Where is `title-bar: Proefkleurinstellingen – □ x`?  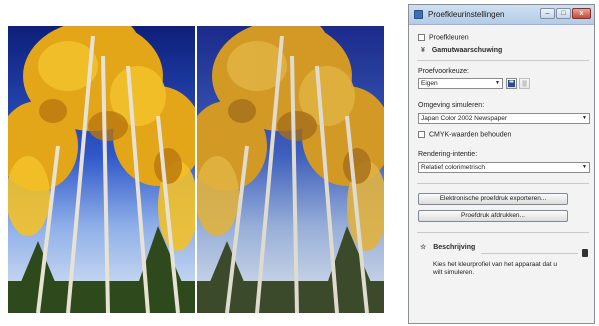
title-bar: Proefkleurinstellingen – □ x is located at coordinates (501, 15).